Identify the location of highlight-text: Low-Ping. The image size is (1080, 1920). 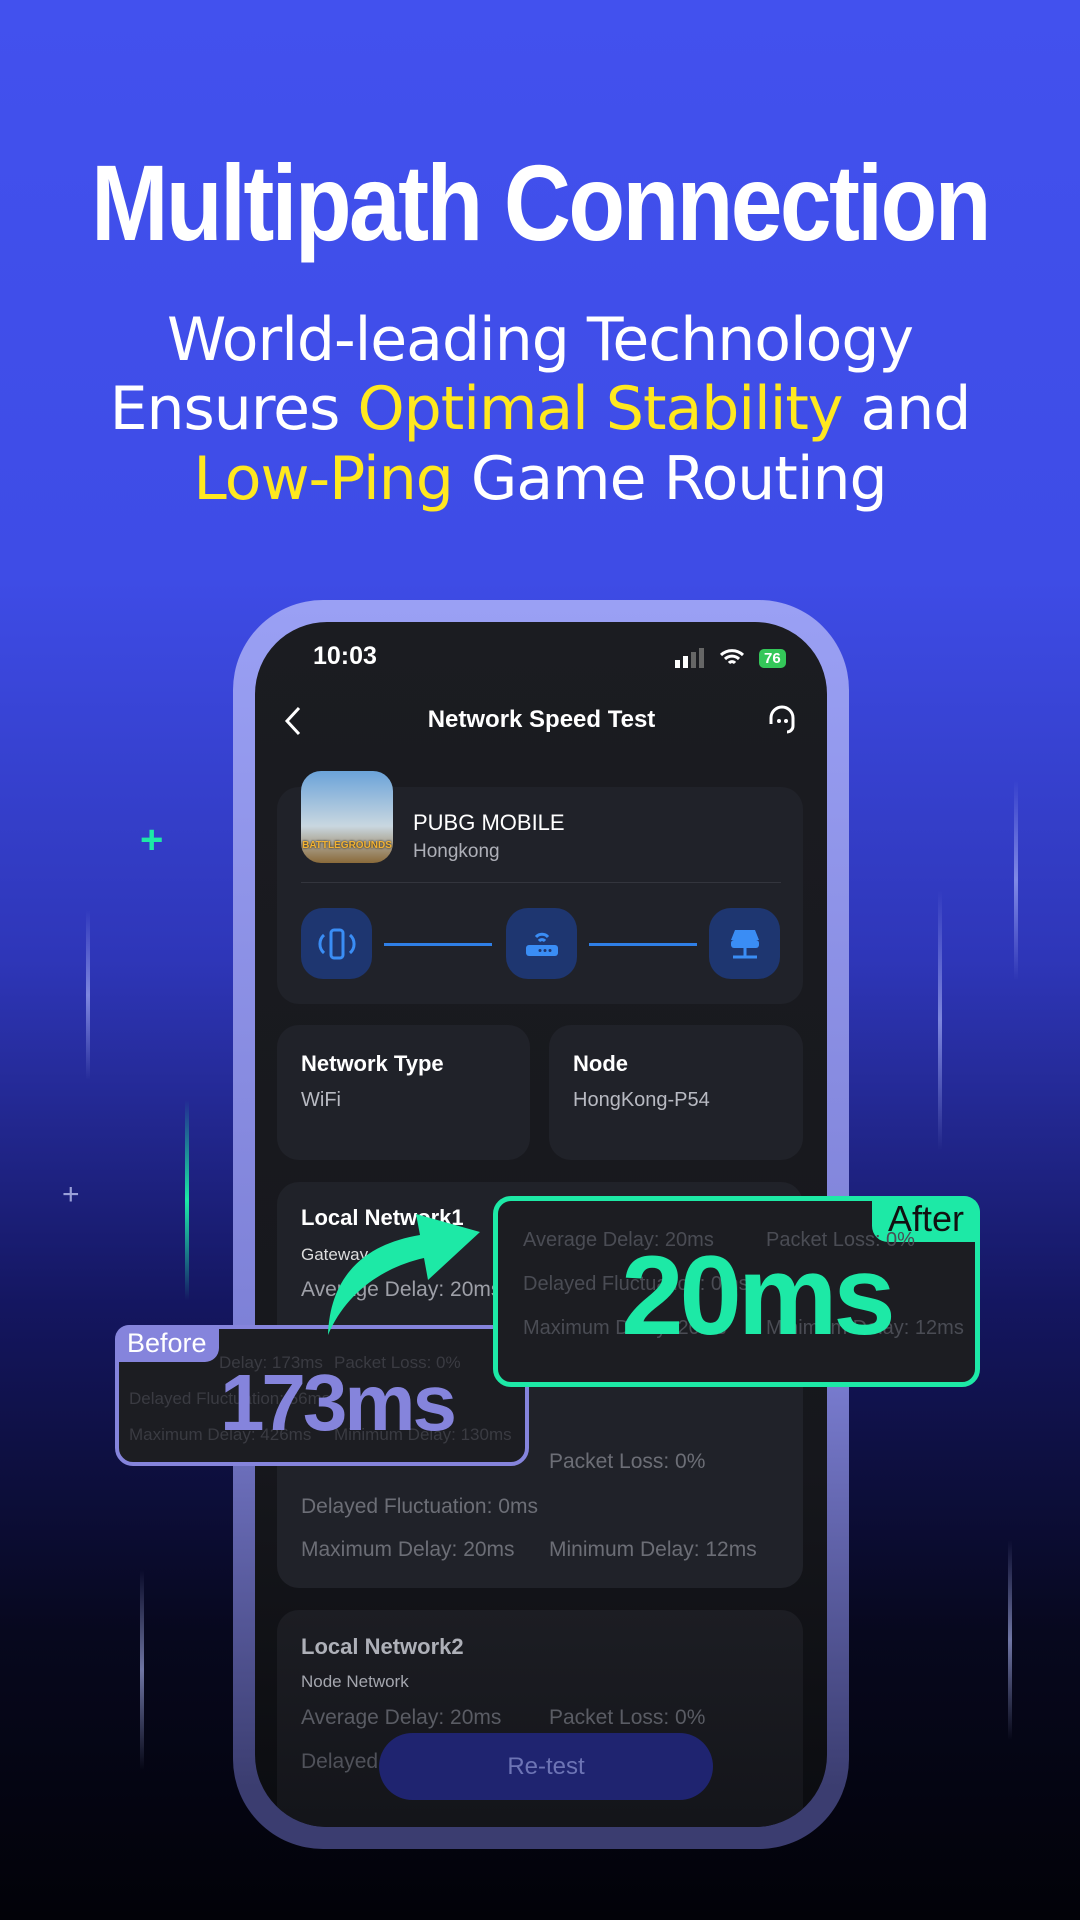
(323, 479).